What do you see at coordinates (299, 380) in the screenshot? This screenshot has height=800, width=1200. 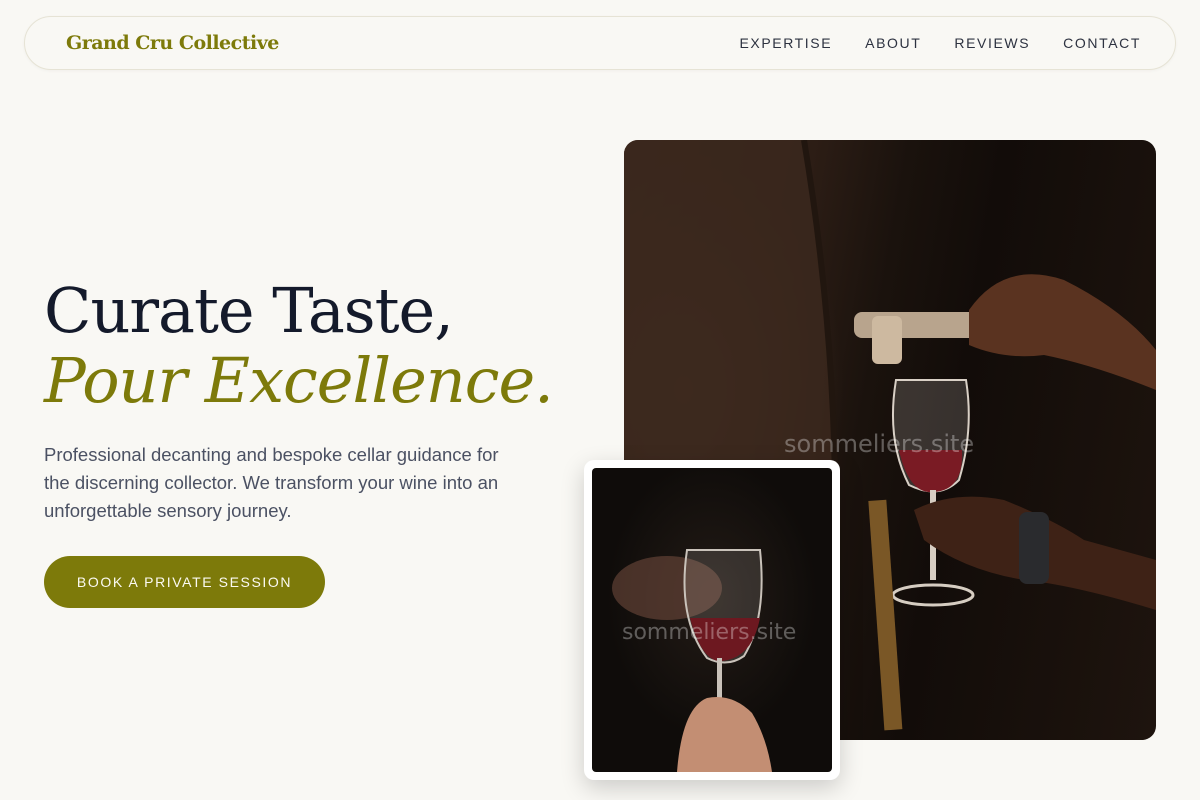 I see `hero-headline-line2: Pour Excellence.` at bounding box center [299, 380].